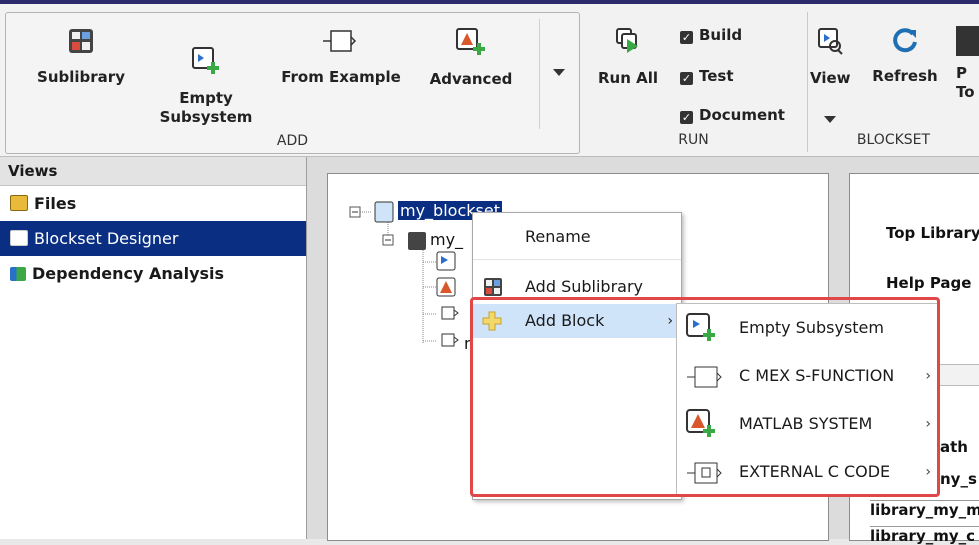  I want to click on refresh-icon, so click(905, 40).